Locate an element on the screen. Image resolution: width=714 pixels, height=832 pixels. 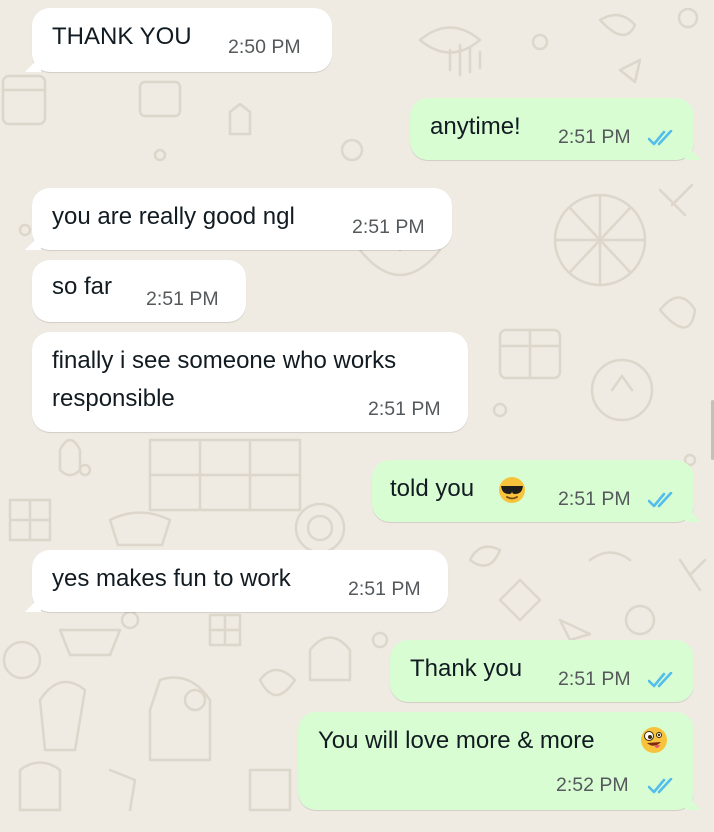
message-bubble-outgoing: You will love more & more 2:52 PM is located at coordinates (496, 761).